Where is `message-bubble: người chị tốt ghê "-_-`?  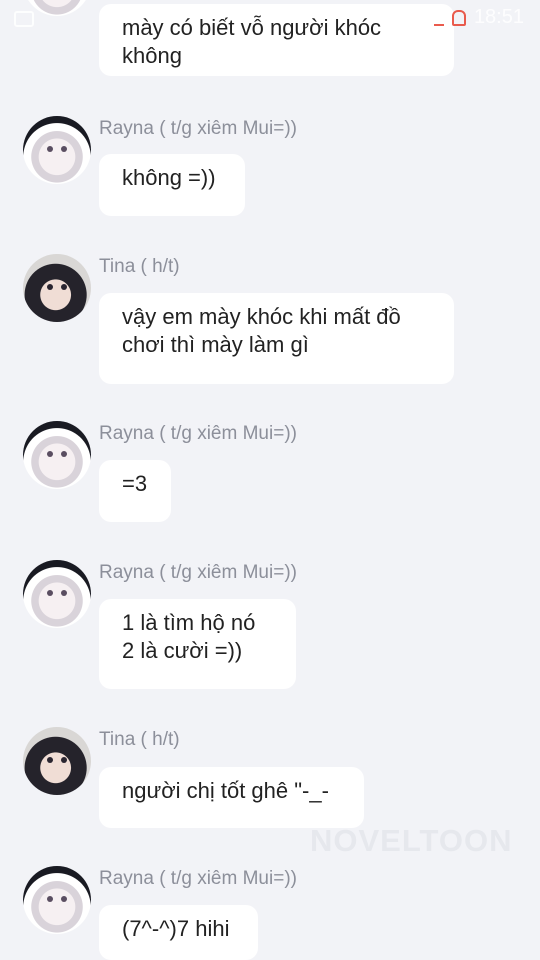
message-bubble: người chị tốt ghê "-_- is located at coordinates (231, 797).